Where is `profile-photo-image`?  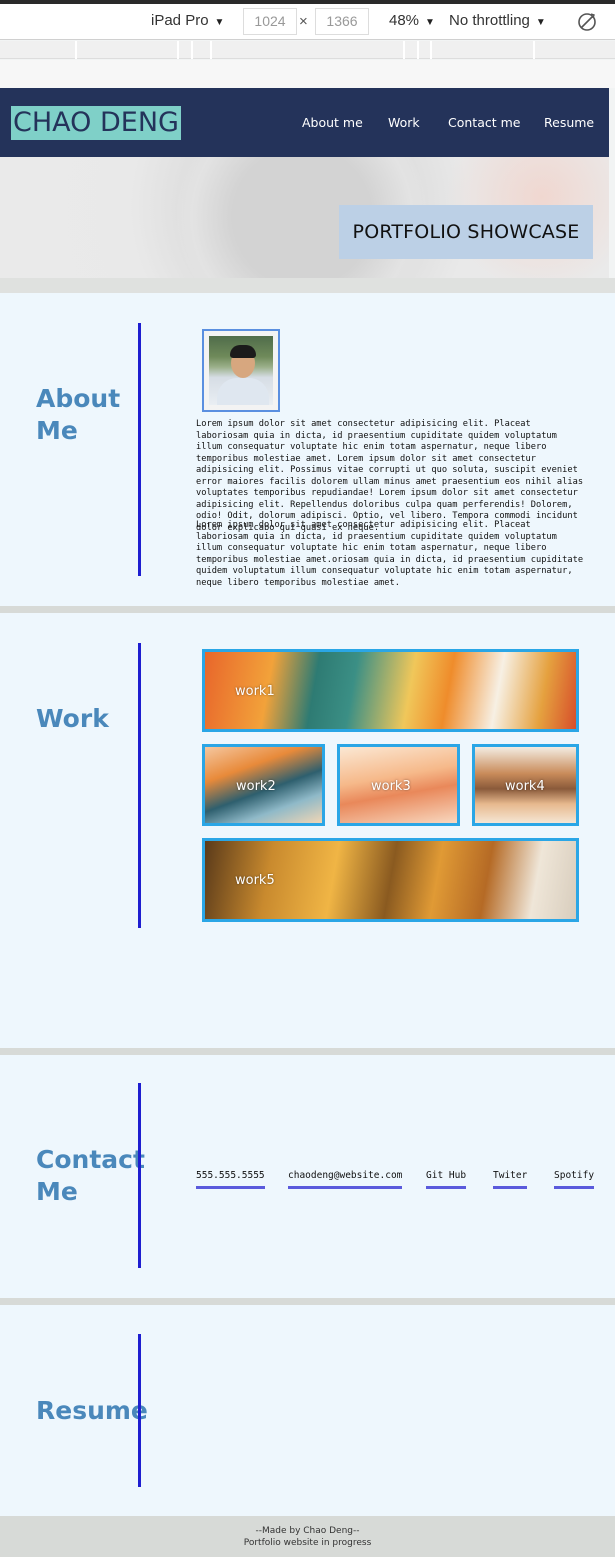 profile-photo-image is located at coordinates (241, 370).